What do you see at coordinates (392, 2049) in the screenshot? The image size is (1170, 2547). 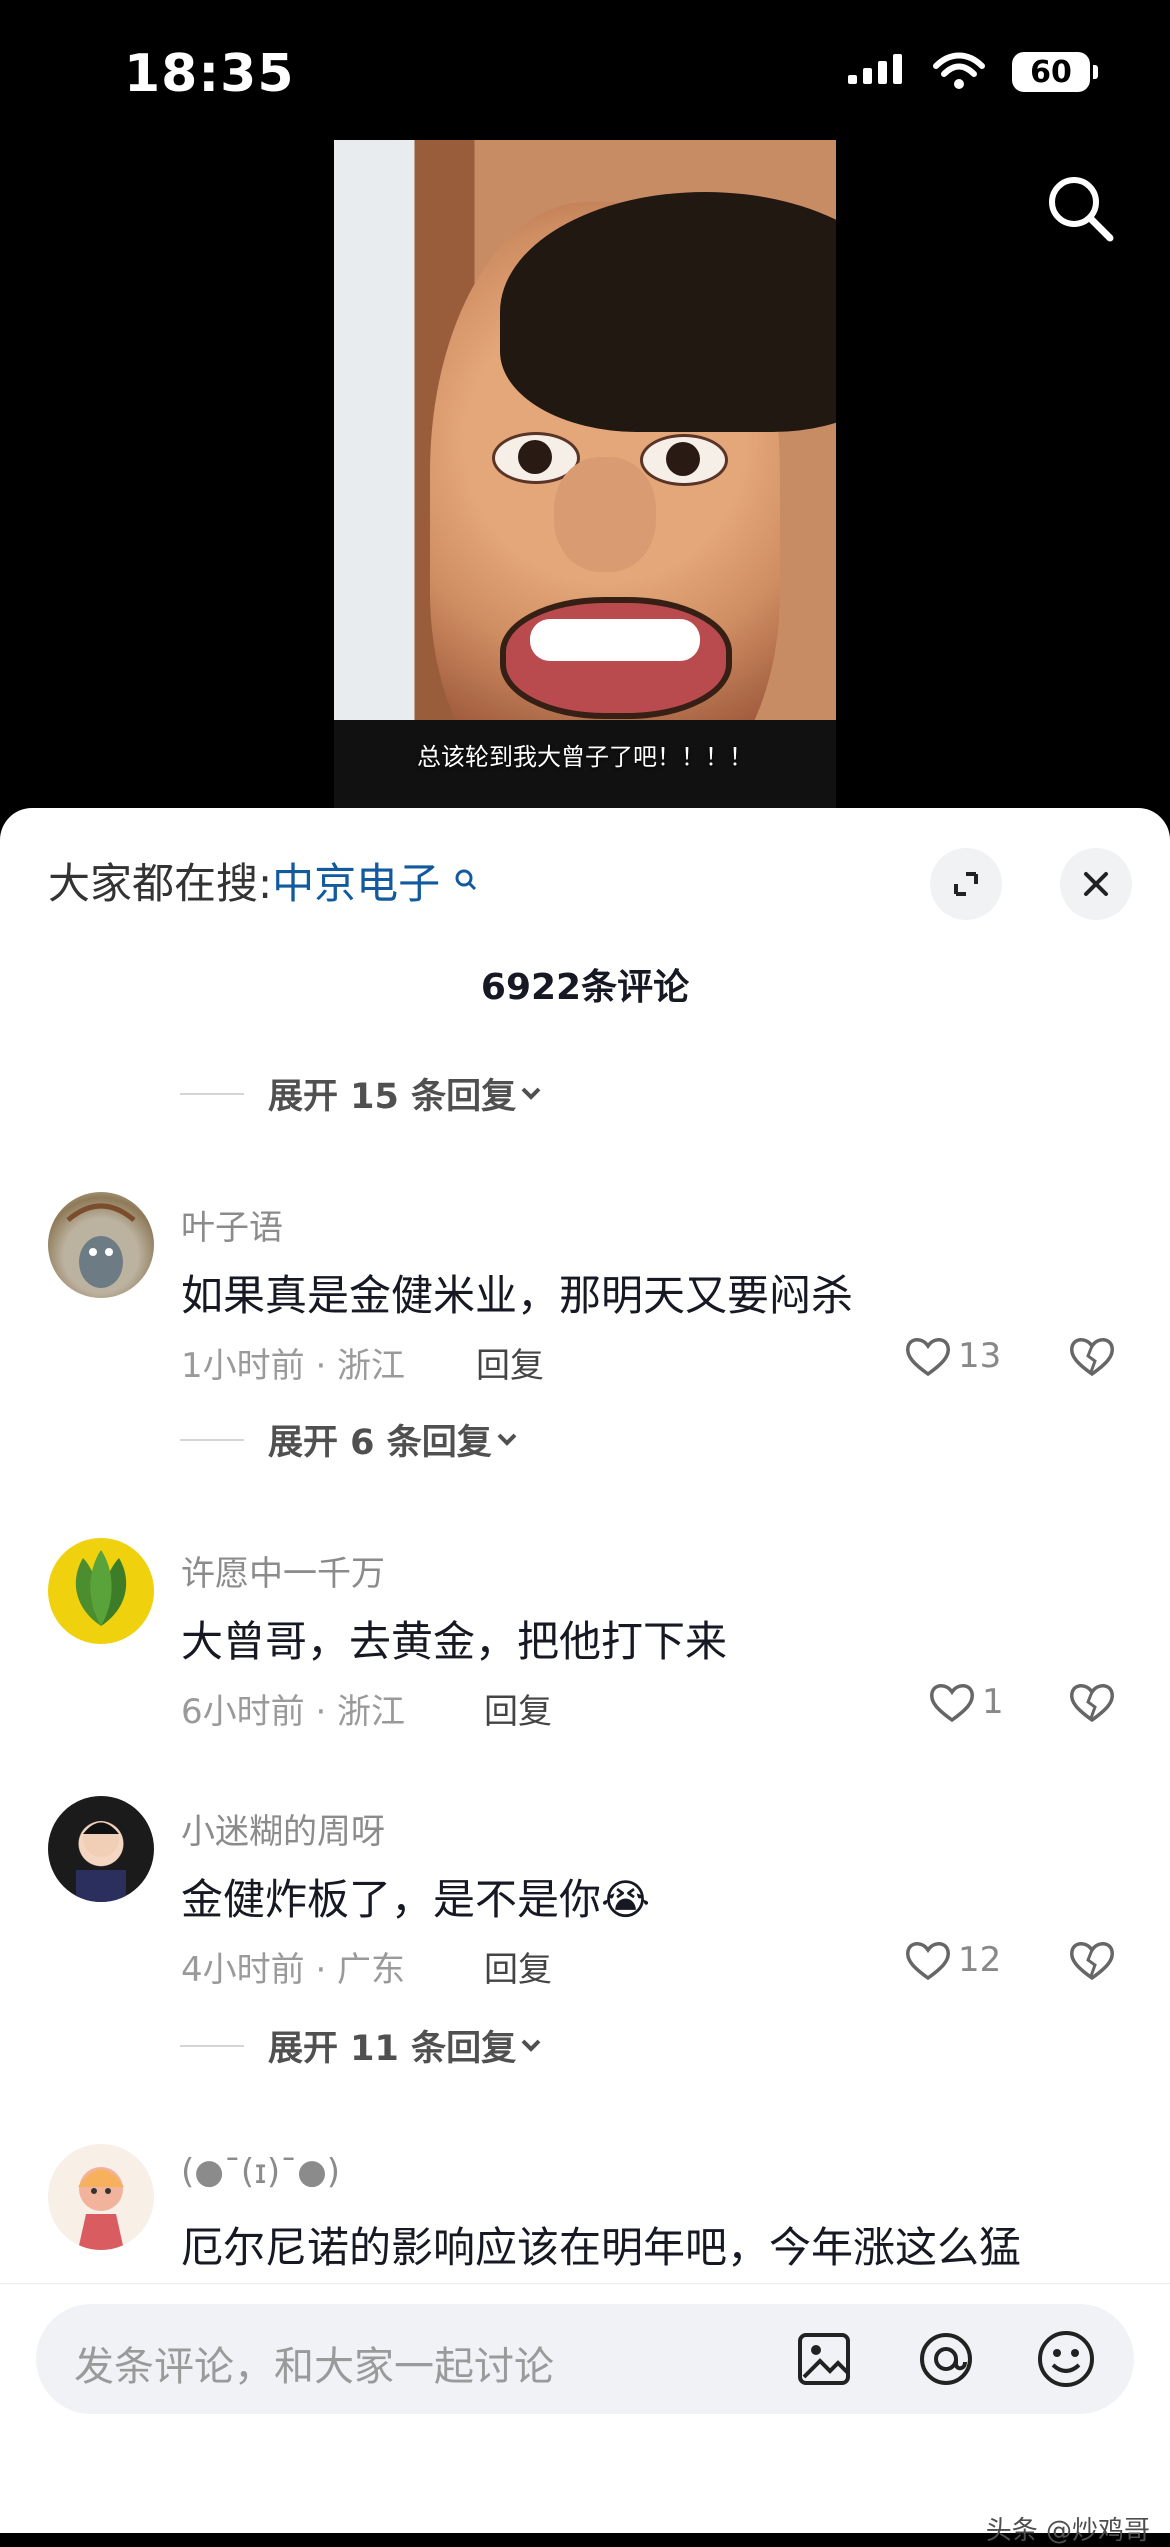 I see `expand-replies-label: 展开 11 条回复` at bounding box center [392, 2049].